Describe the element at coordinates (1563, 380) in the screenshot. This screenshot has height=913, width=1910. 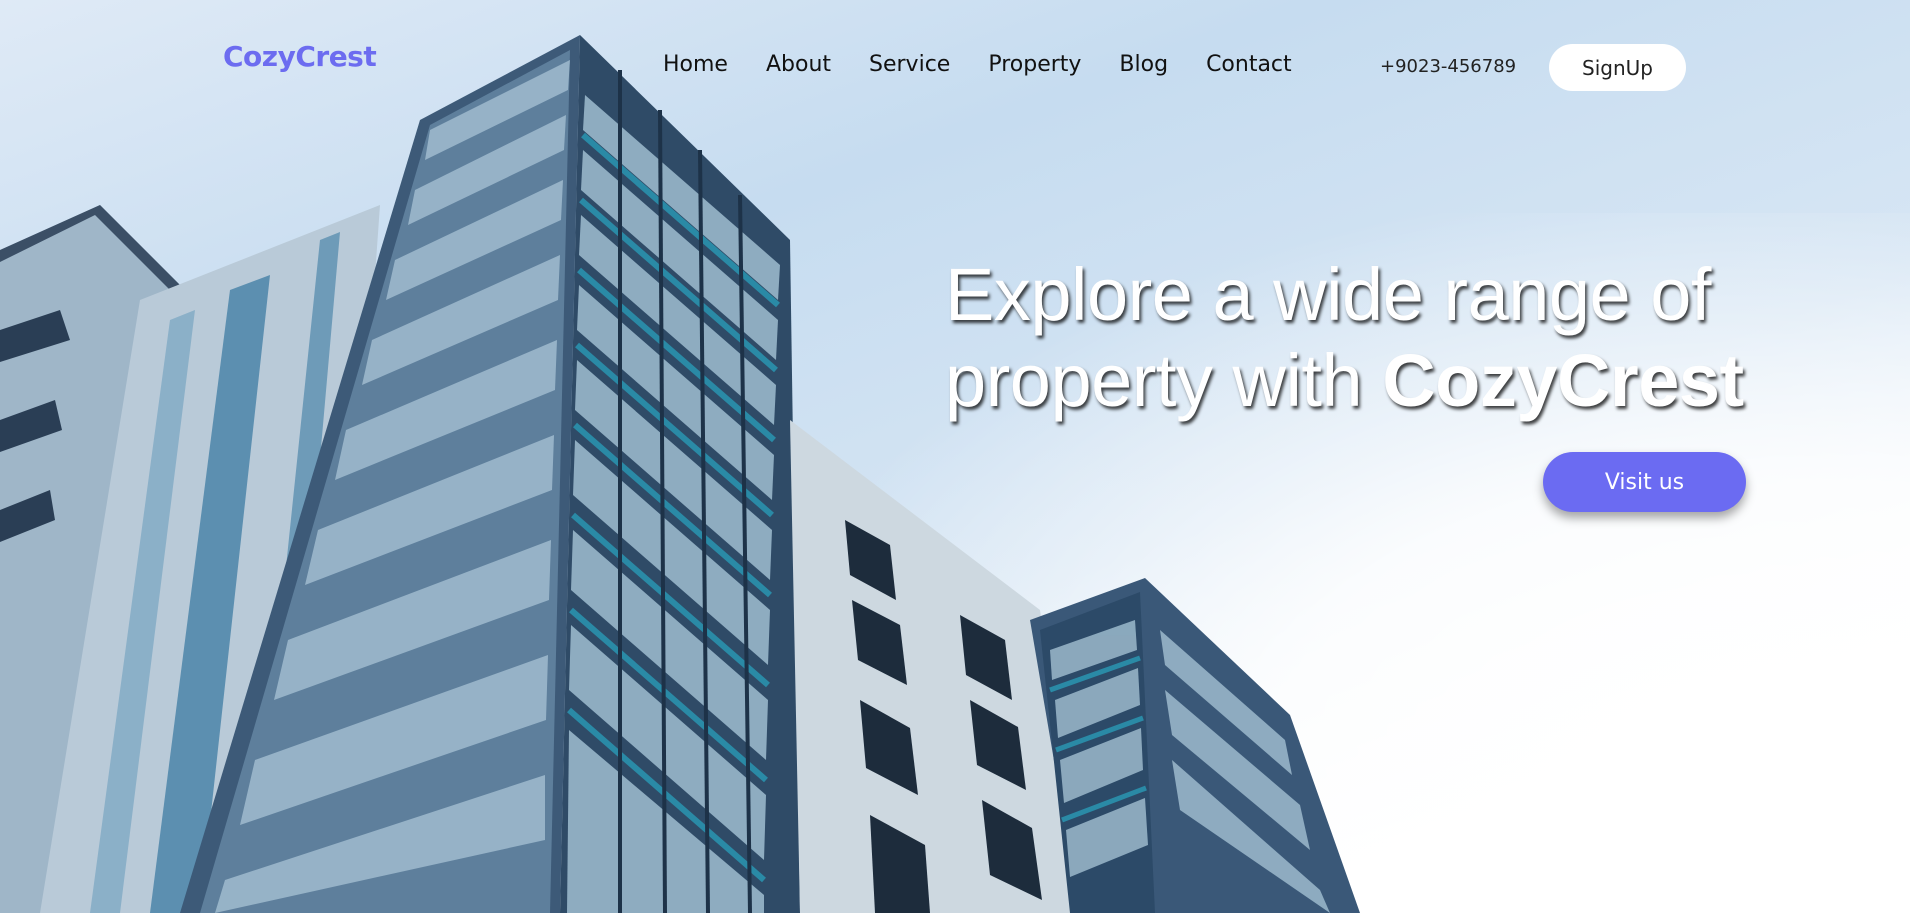
I see `headline-brand: CozyCrest` at that location.